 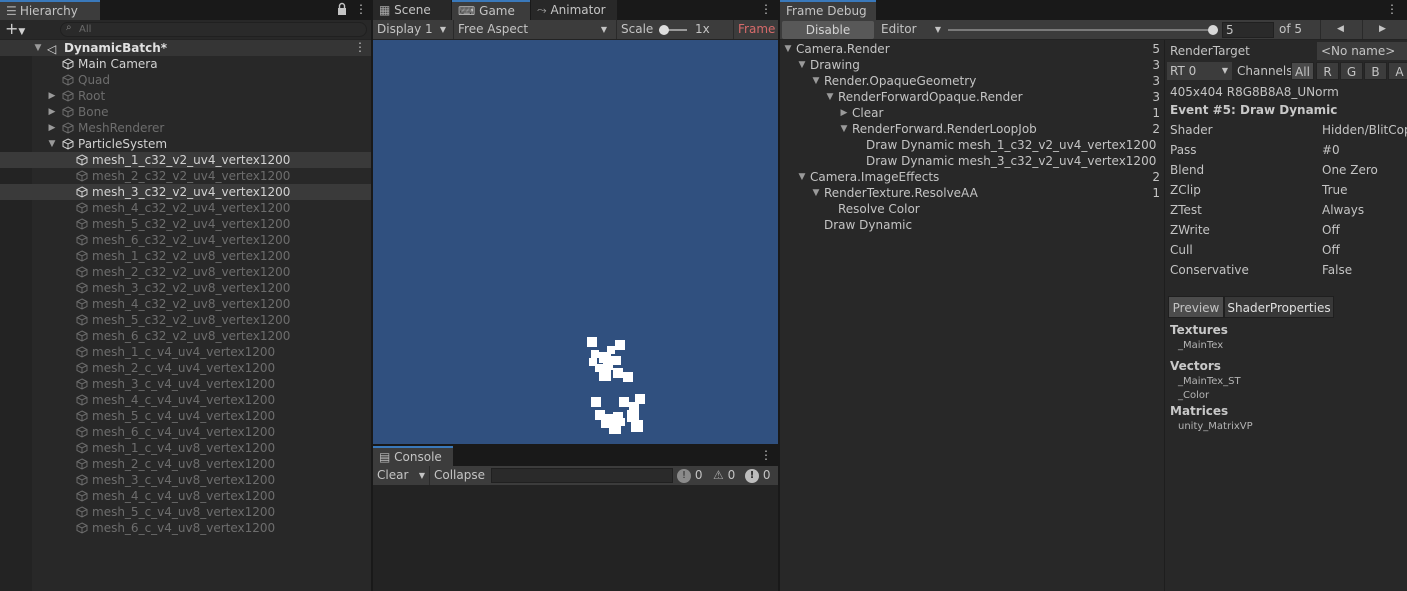 What do you see at coordinates (413, 456) in the screenshot?
I see `tab-console: ▤ Console` at bounding box center [413, 456].